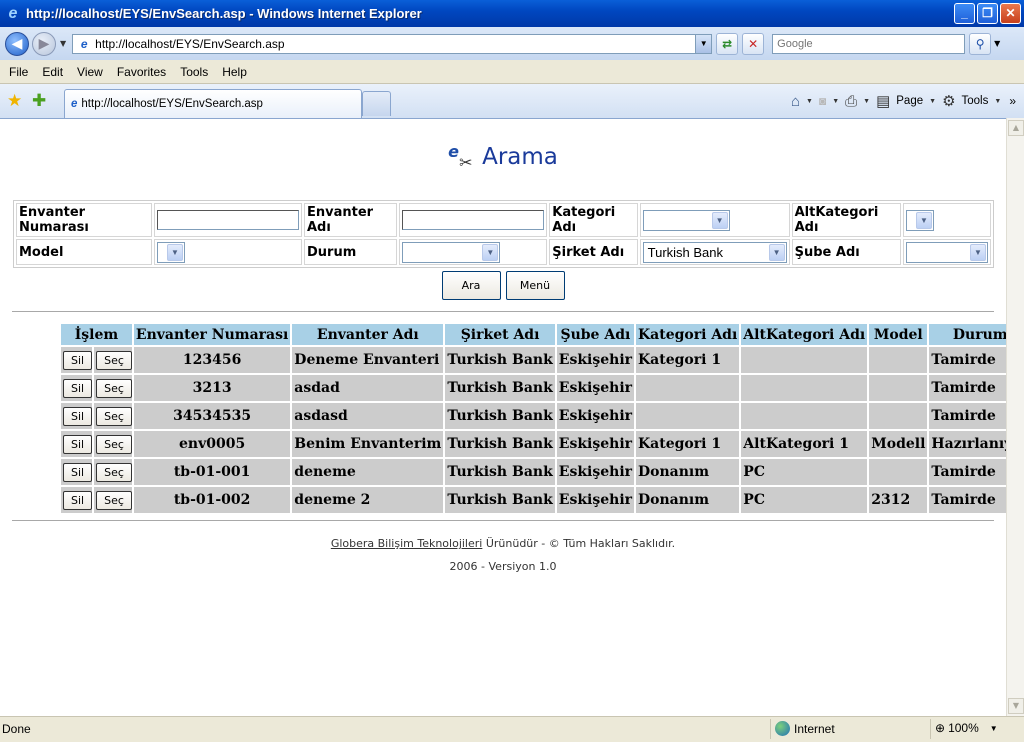 Image resolution: width=1024 pixels, height=742 pixels. What do you see at coordinates (949, 101) in the screenshot?
I see `gear-icon: ⚙` at bounding box center [949, 101].